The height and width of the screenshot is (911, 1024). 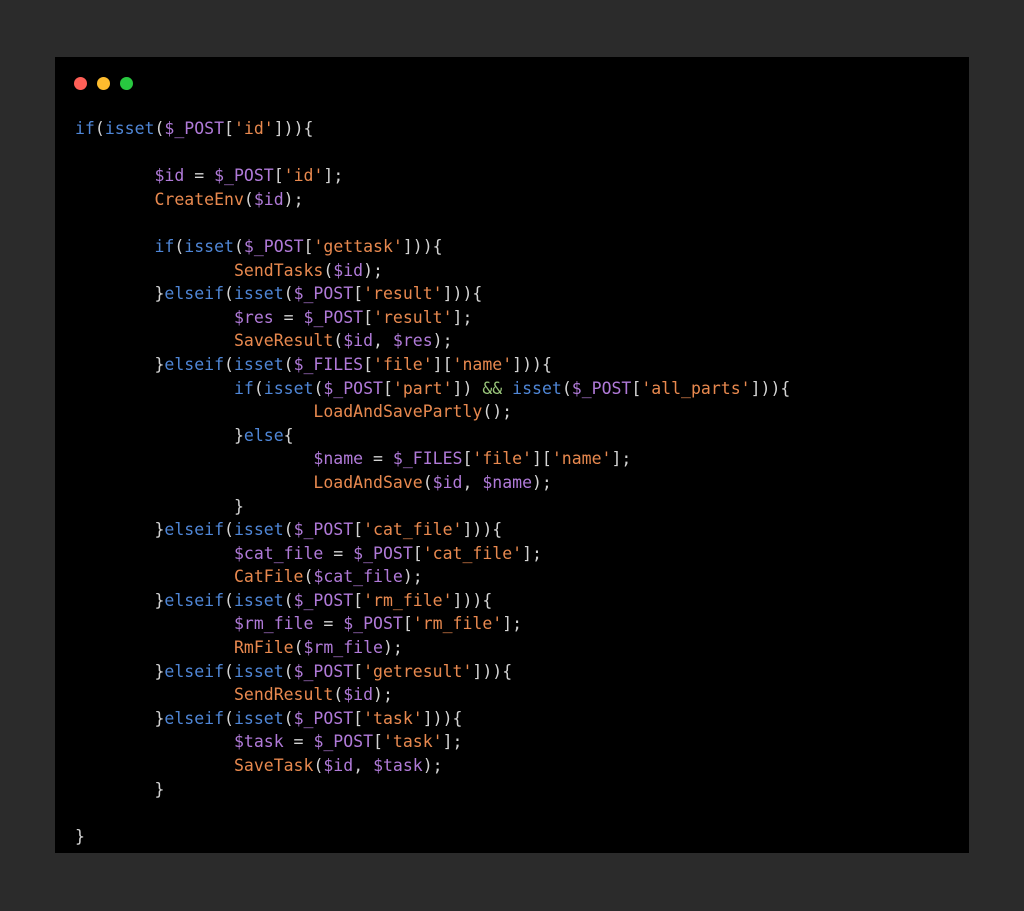 What do you see at coordinates (413, 530) in the screenshot?
I see `string-token: 'cat_file'` at bounding box center [413, 530].